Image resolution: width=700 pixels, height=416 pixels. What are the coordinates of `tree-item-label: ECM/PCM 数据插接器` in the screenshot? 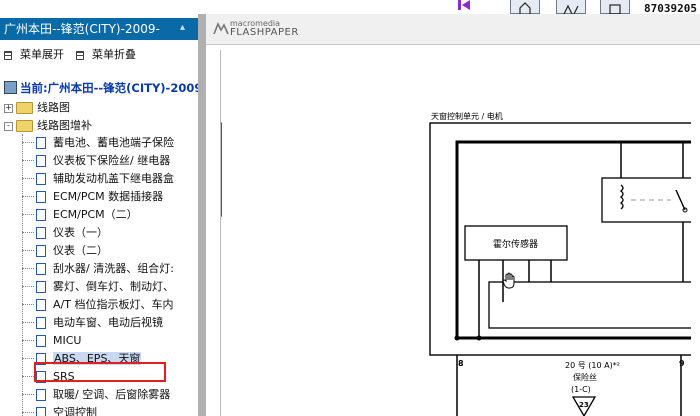 It's located at (108, 196).